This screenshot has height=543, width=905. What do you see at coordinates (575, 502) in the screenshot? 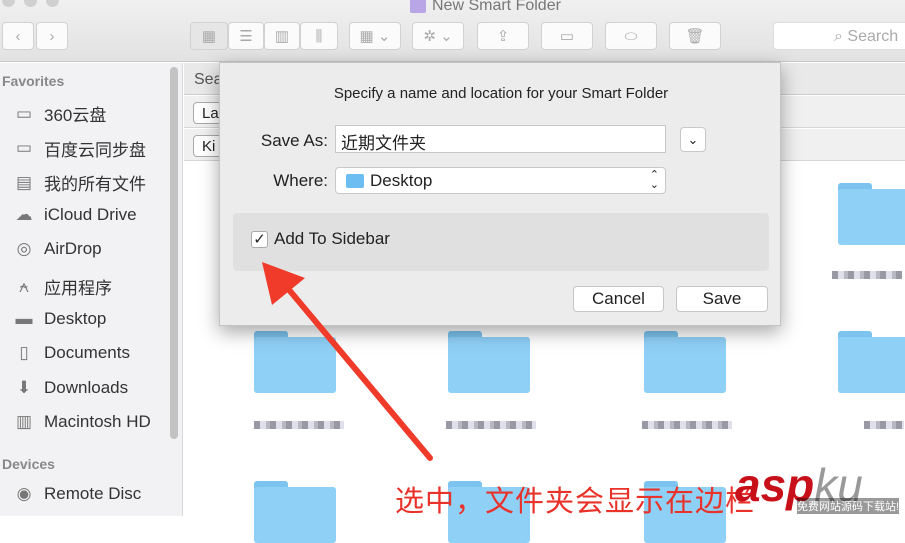
I see `annotation-text: 选中，文件夹会显示在边栏` at bounding box center [575, 502].